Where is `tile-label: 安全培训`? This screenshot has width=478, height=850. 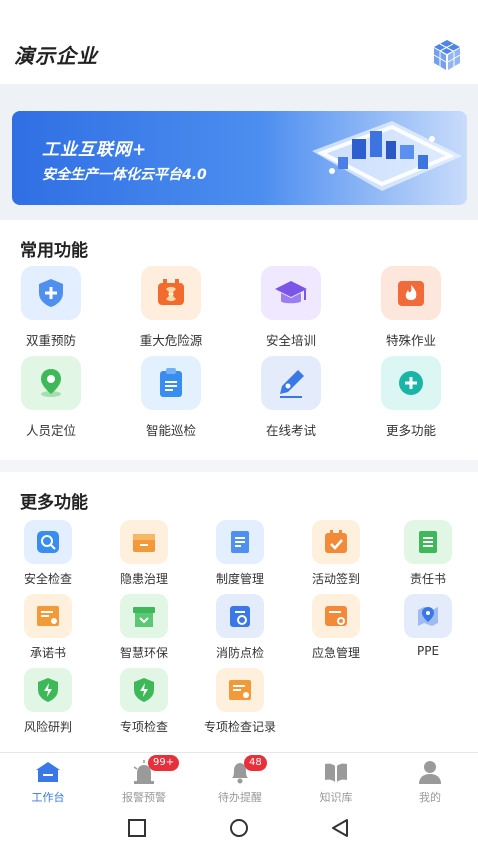
tile-label: 安全培训 is located at coordinates (290, 340).